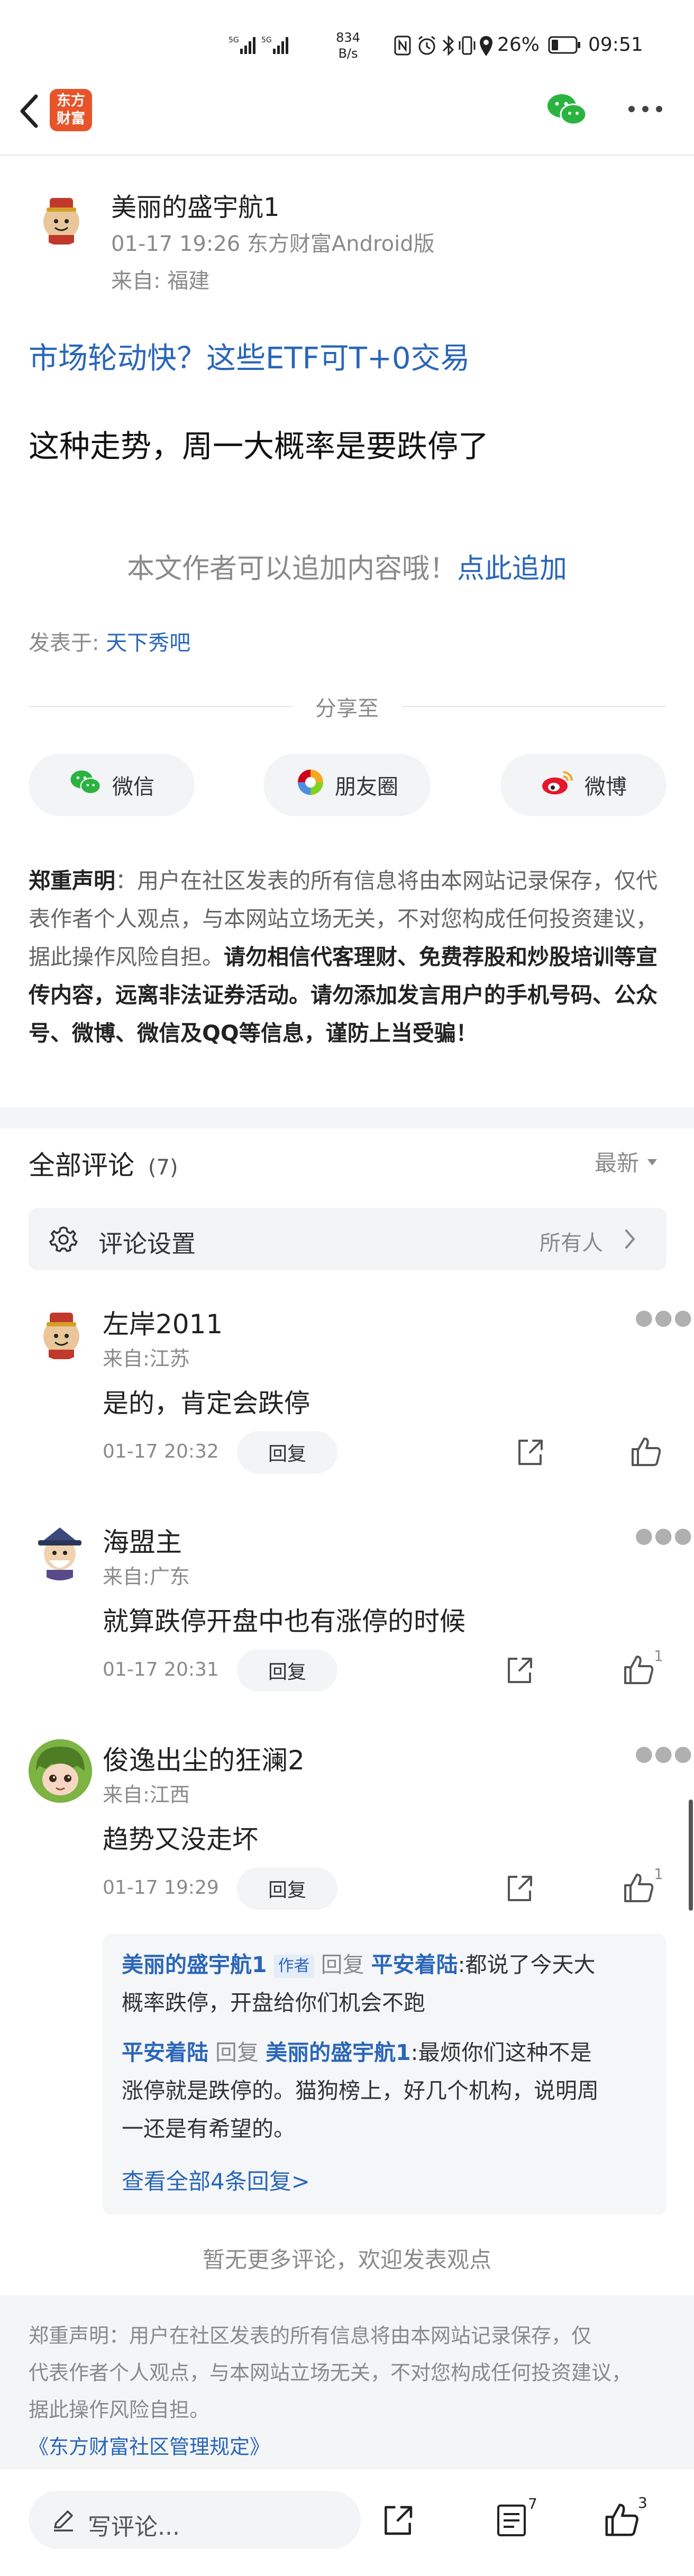 The image size is (694, 2576). What do you see at coordinates (518, 45) in the screenshot?
I see `battery-percent: 26%` at bounding box center [518, 45].